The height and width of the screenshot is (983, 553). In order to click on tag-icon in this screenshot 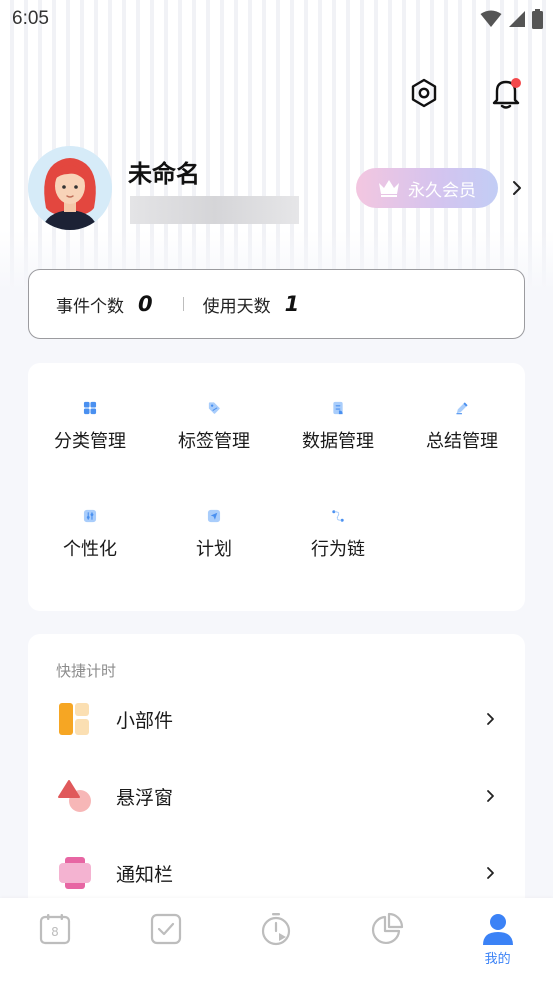, I will do `click(214, 408)`.